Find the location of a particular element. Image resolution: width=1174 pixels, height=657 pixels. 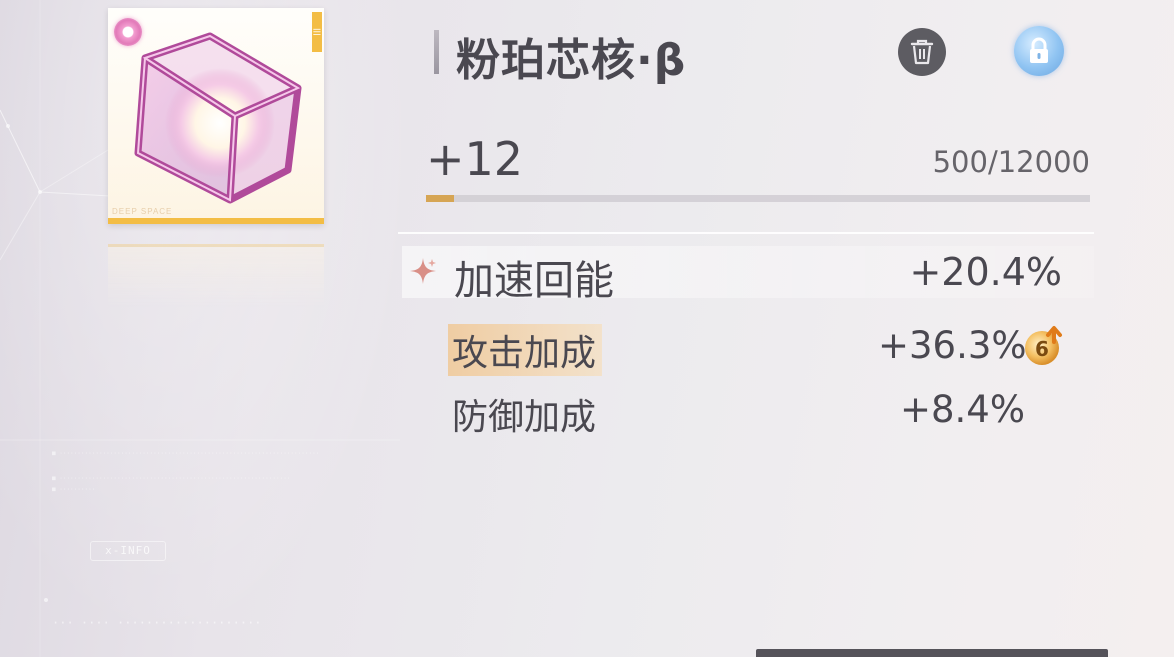

divider is located at coordinates (746, 233).